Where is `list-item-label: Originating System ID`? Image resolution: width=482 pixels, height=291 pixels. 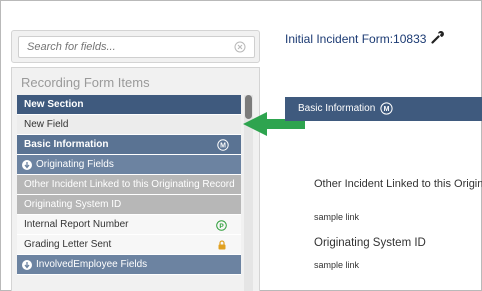 list-item-label: Originating System ID is located at coordinates (73, 204).